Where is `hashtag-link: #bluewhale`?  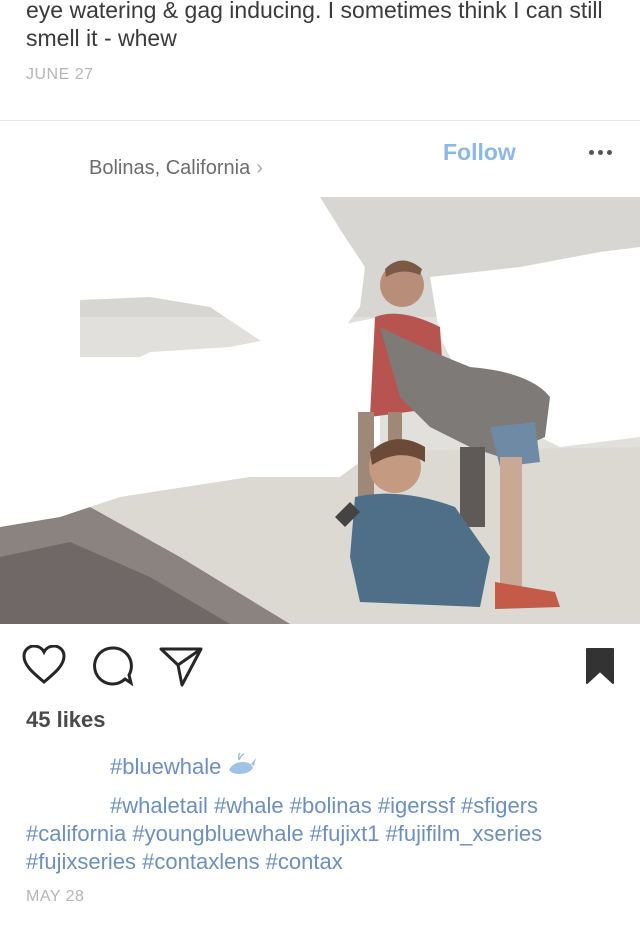 hashtag-link: #bluewhale is located at coordinates (165, 766).